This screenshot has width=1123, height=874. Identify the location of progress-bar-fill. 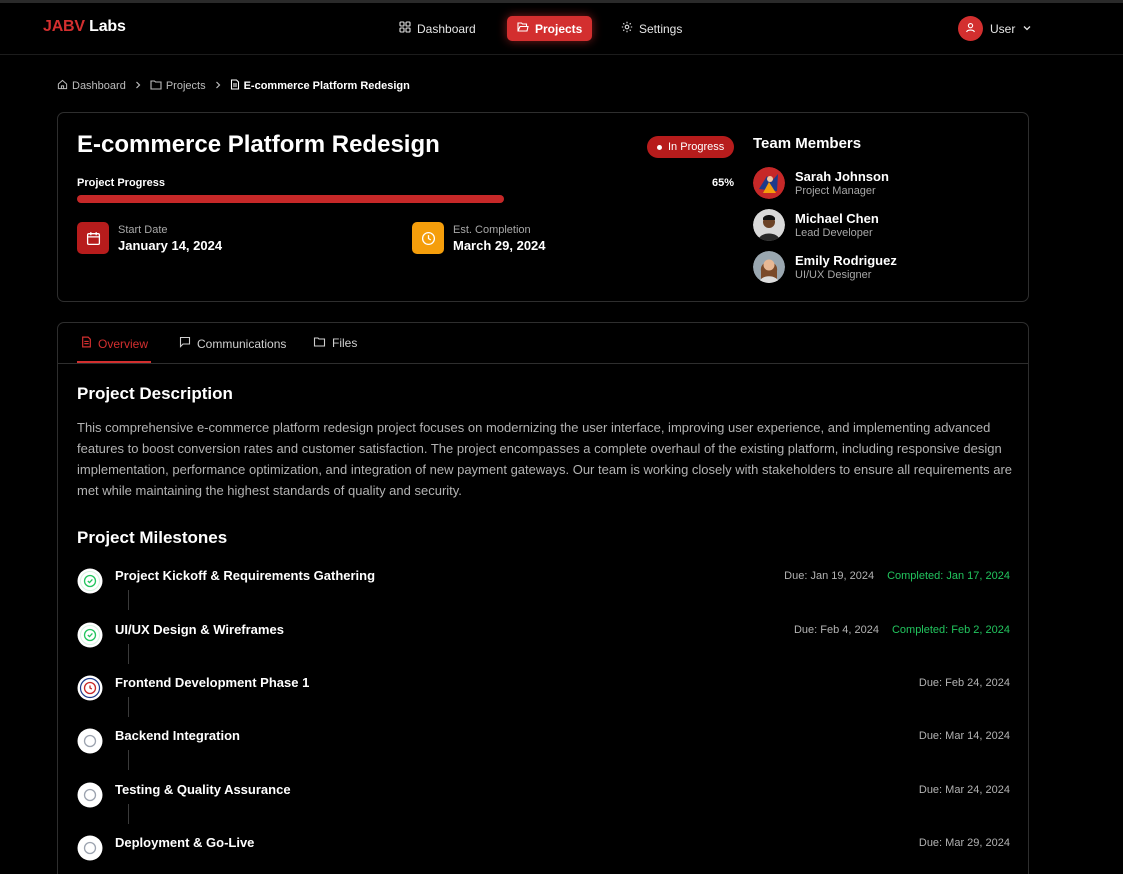
(291, 199).